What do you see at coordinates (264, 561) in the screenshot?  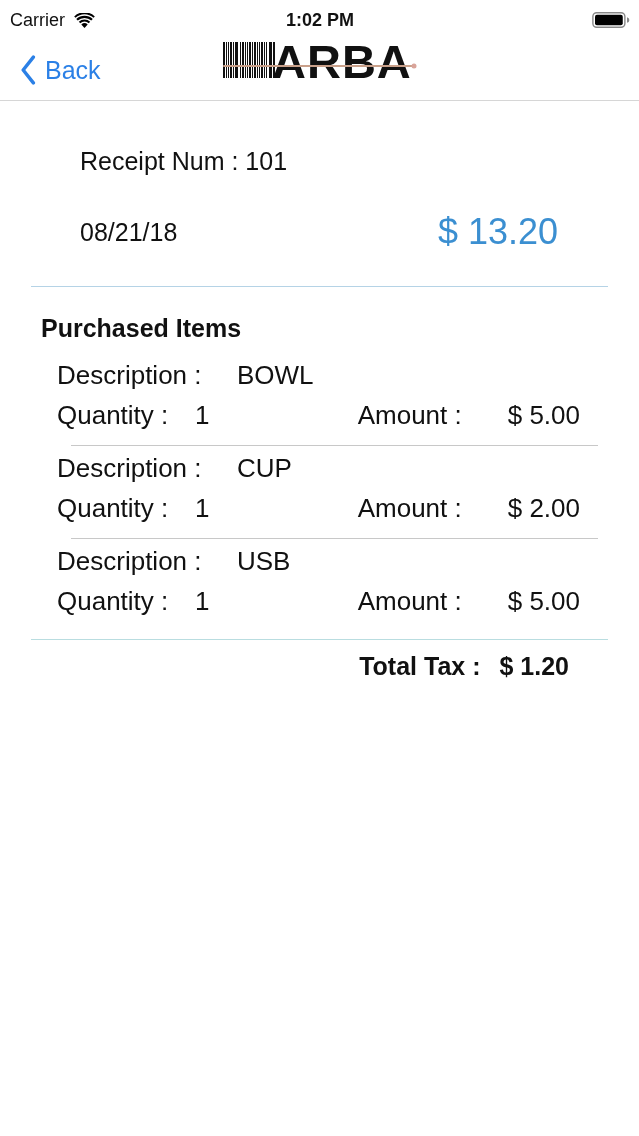 I see `description-value: USB` at bounding box center [264, 561].